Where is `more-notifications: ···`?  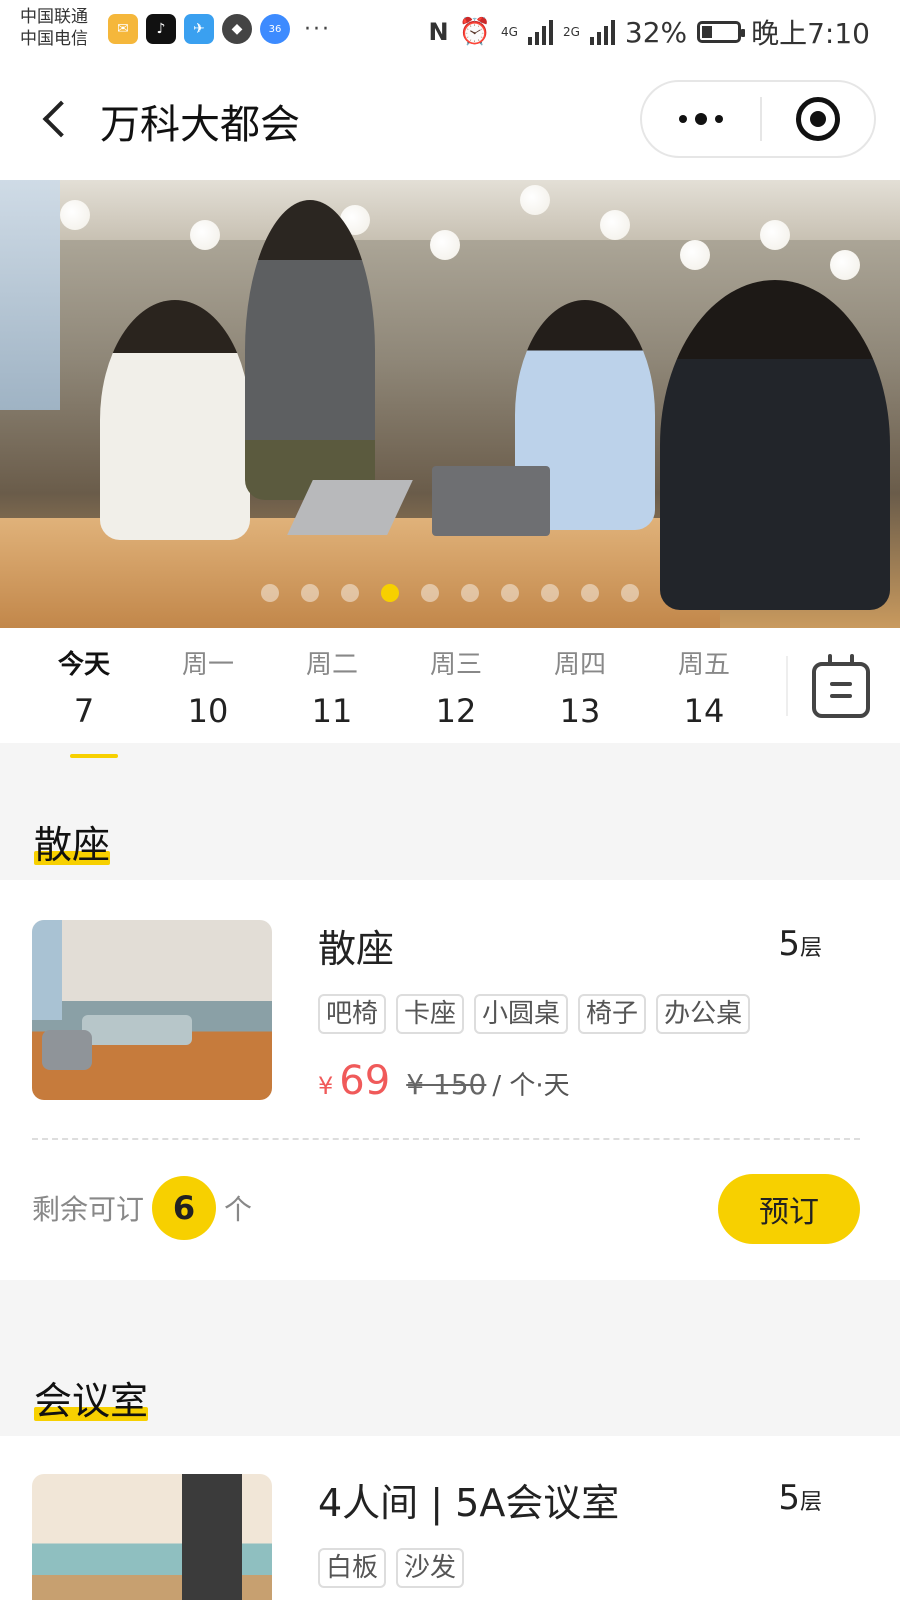
more-notifications: ··· is located at coordinates (317, 29).